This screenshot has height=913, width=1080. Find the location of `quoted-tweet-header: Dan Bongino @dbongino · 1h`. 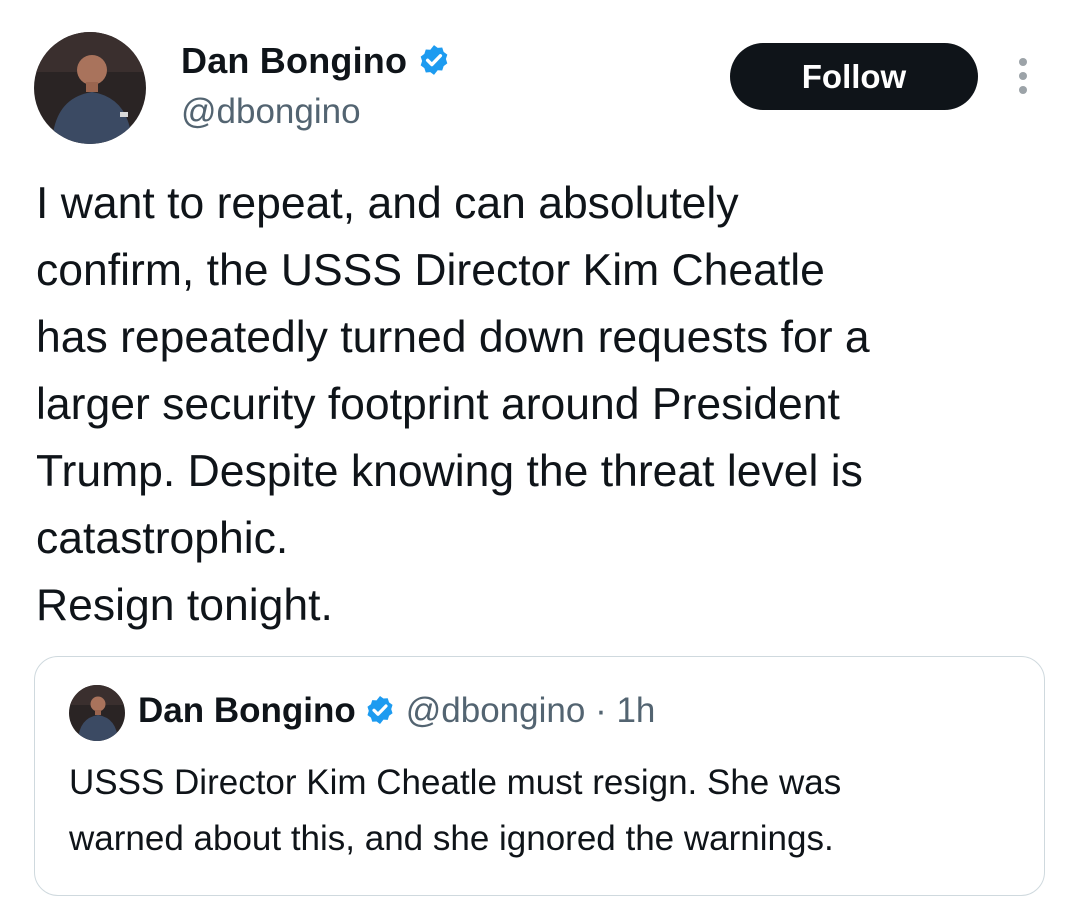

quoted-tweet-header: Dan Bongino @dbongino · 1h is located at coordinates (396, 711).